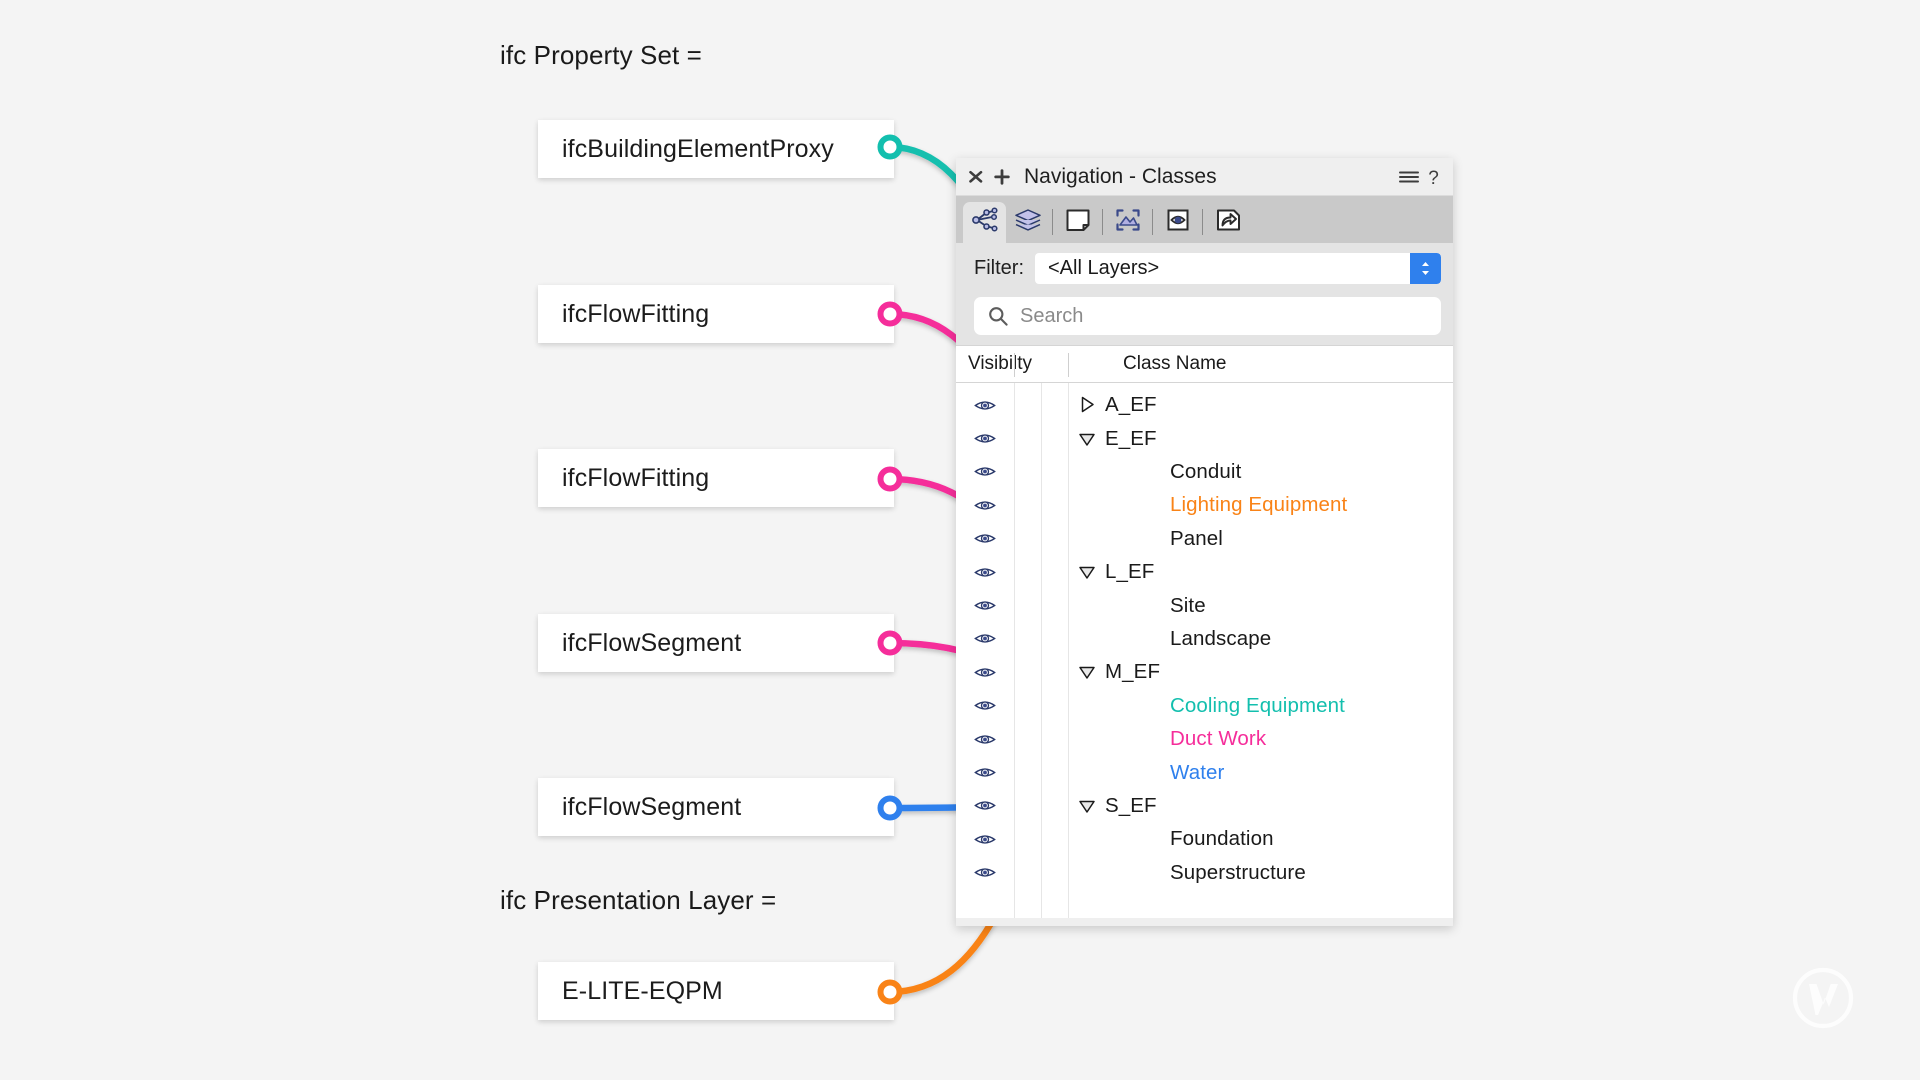  Describe the element at coordinates (1204, 672) in the screenshot. I see `class-row: M_EF` at that location.